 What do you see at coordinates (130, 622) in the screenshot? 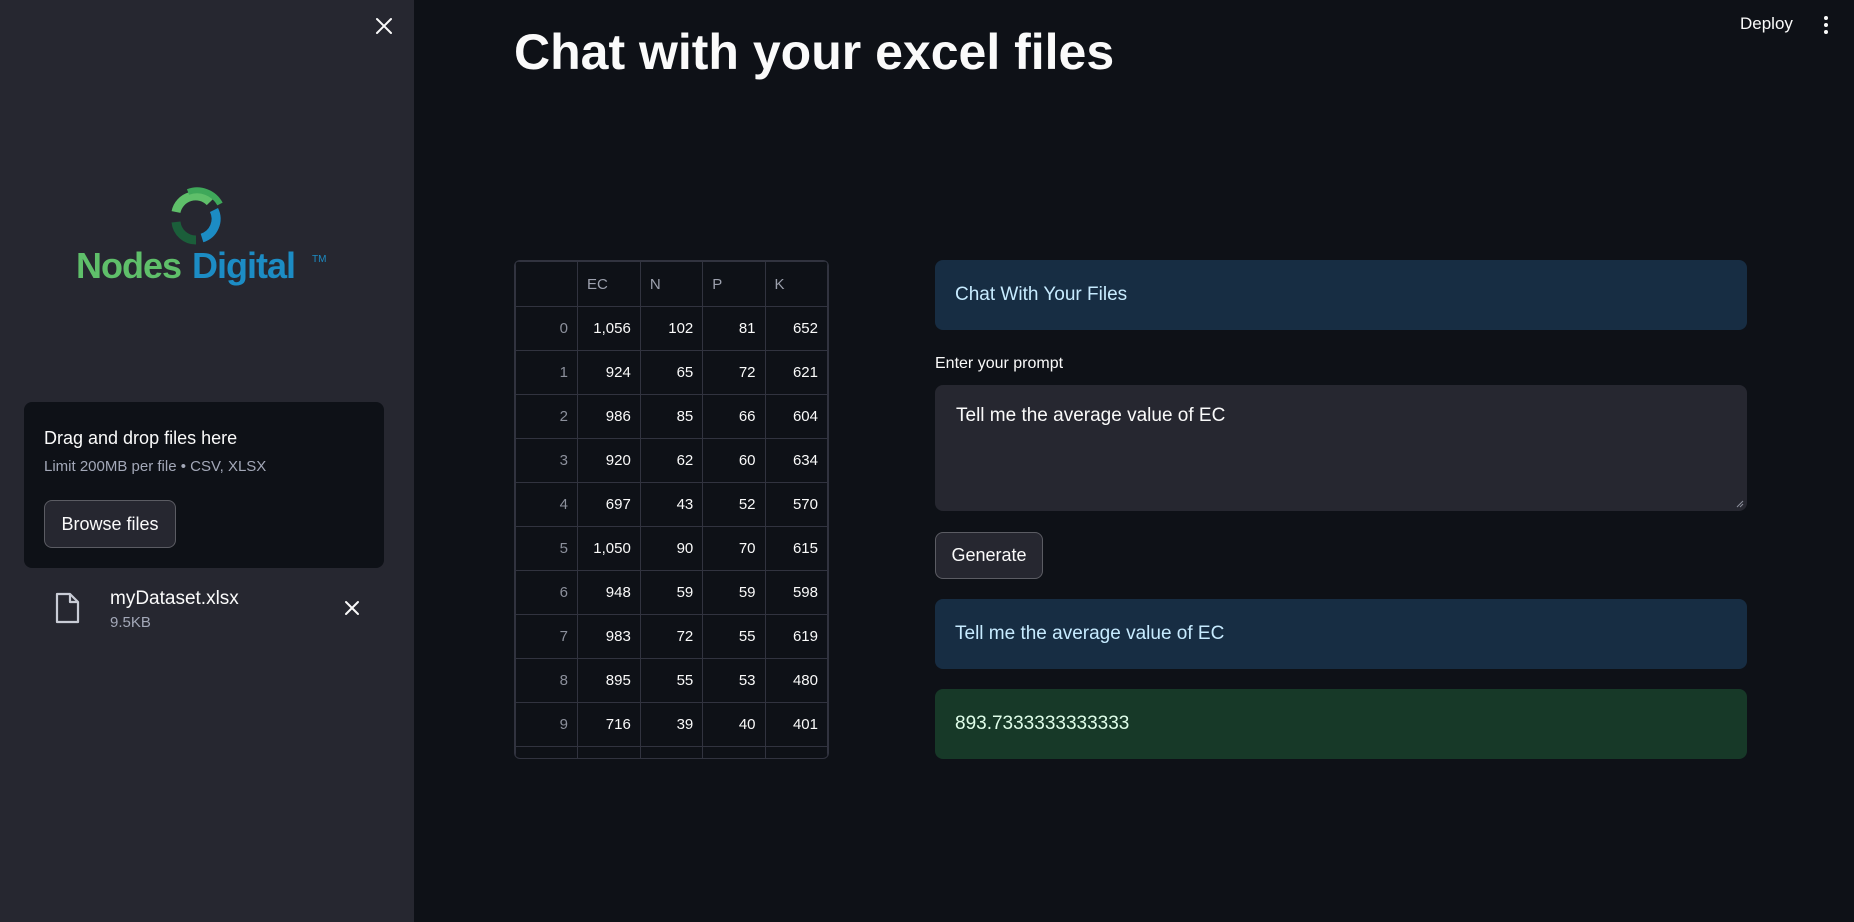
I see `file-size: 9.5KB` at bounding box center [130, 622].